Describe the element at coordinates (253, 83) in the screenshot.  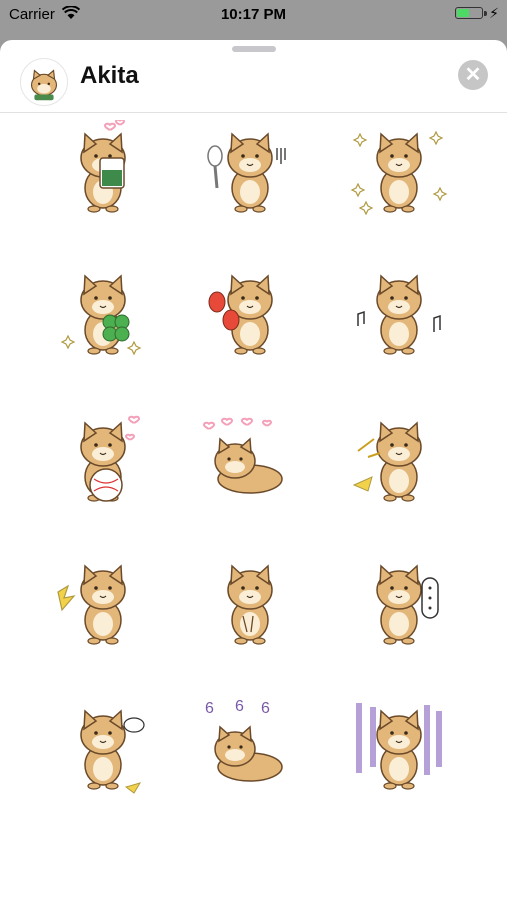
I see `sheet-header: Akita ✕` at that location.